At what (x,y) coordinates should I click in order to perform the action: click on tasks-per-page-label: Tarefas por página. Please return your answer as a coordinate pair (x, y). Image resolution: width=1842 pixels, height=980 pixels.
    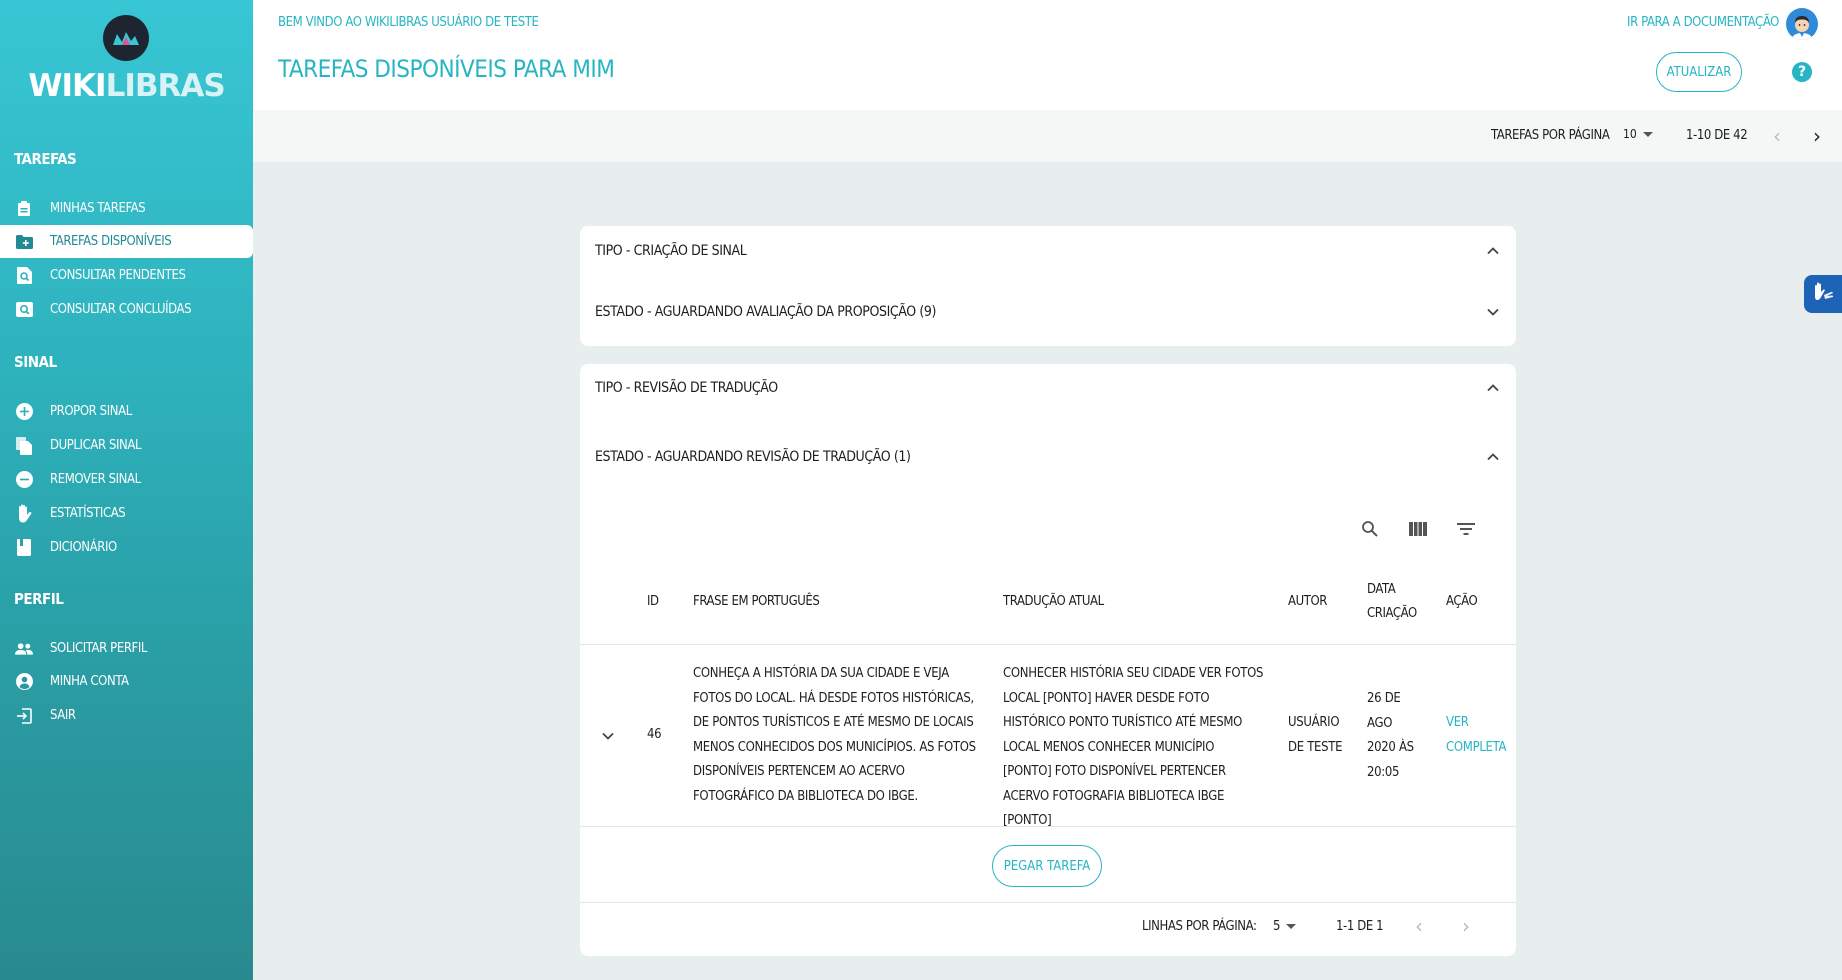
    Looking at the image, I should click on (1550, 135).